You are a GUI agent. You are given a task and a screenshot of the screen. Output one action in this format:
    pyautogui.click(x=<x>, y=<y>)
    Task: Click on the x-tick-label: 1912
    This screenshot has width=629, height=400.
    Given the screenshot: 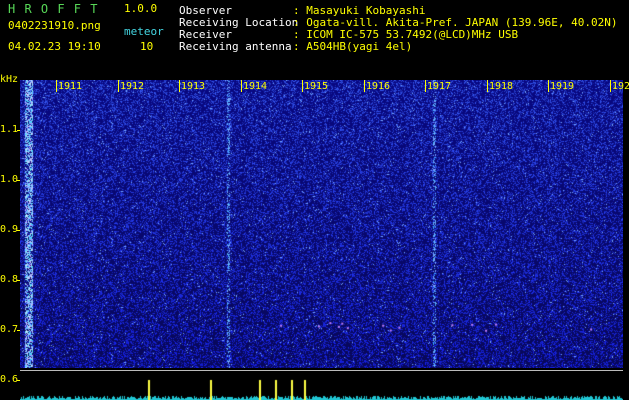 What is the action you would take?
    pyautogui.click(x=132, y=86)
    